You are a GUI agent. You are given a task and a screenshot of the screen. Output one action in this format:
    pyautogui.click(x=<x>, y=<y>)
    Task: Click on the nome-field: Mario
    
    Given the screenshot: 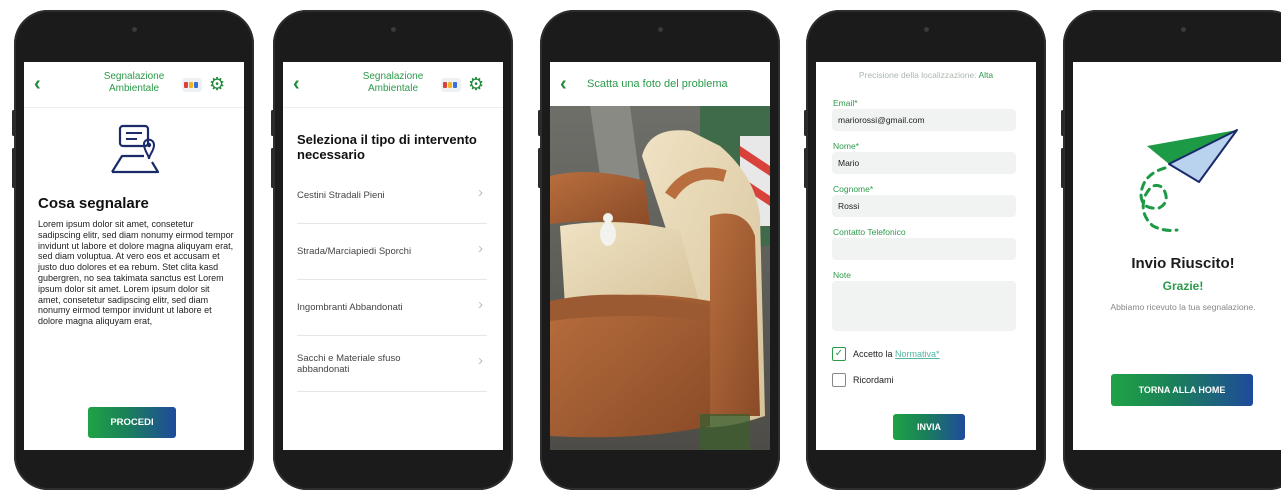 What is the action you would take?
    pyautogui.click(x=924, y=163)
    